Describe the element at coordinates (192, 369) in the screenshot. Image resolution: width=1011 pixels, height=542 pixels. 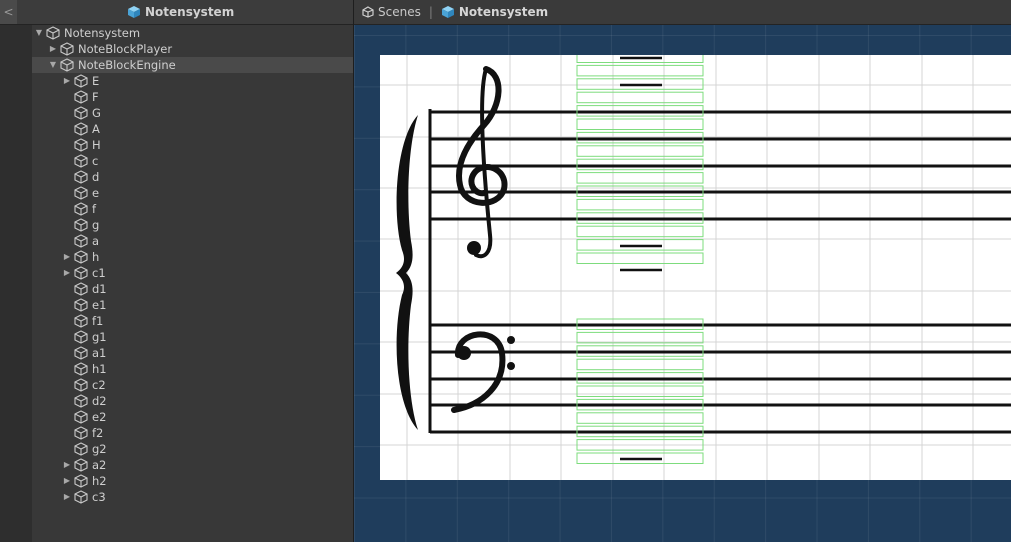
I see `hierarchy-row: h1` at that location.